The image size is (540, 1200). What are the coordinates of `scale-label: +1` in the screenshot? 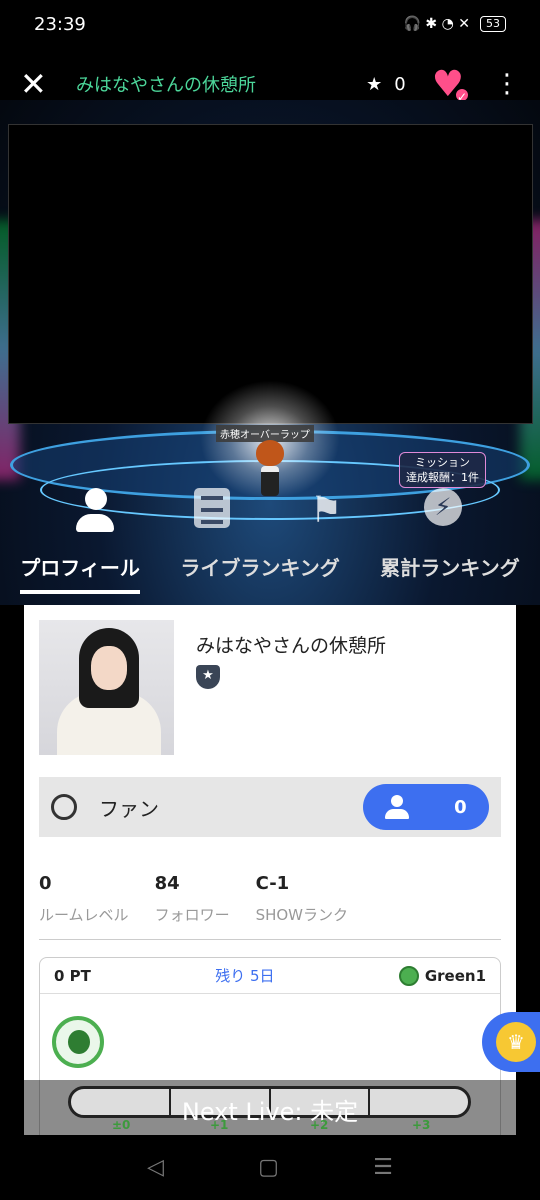 It's located at (219, 1125).